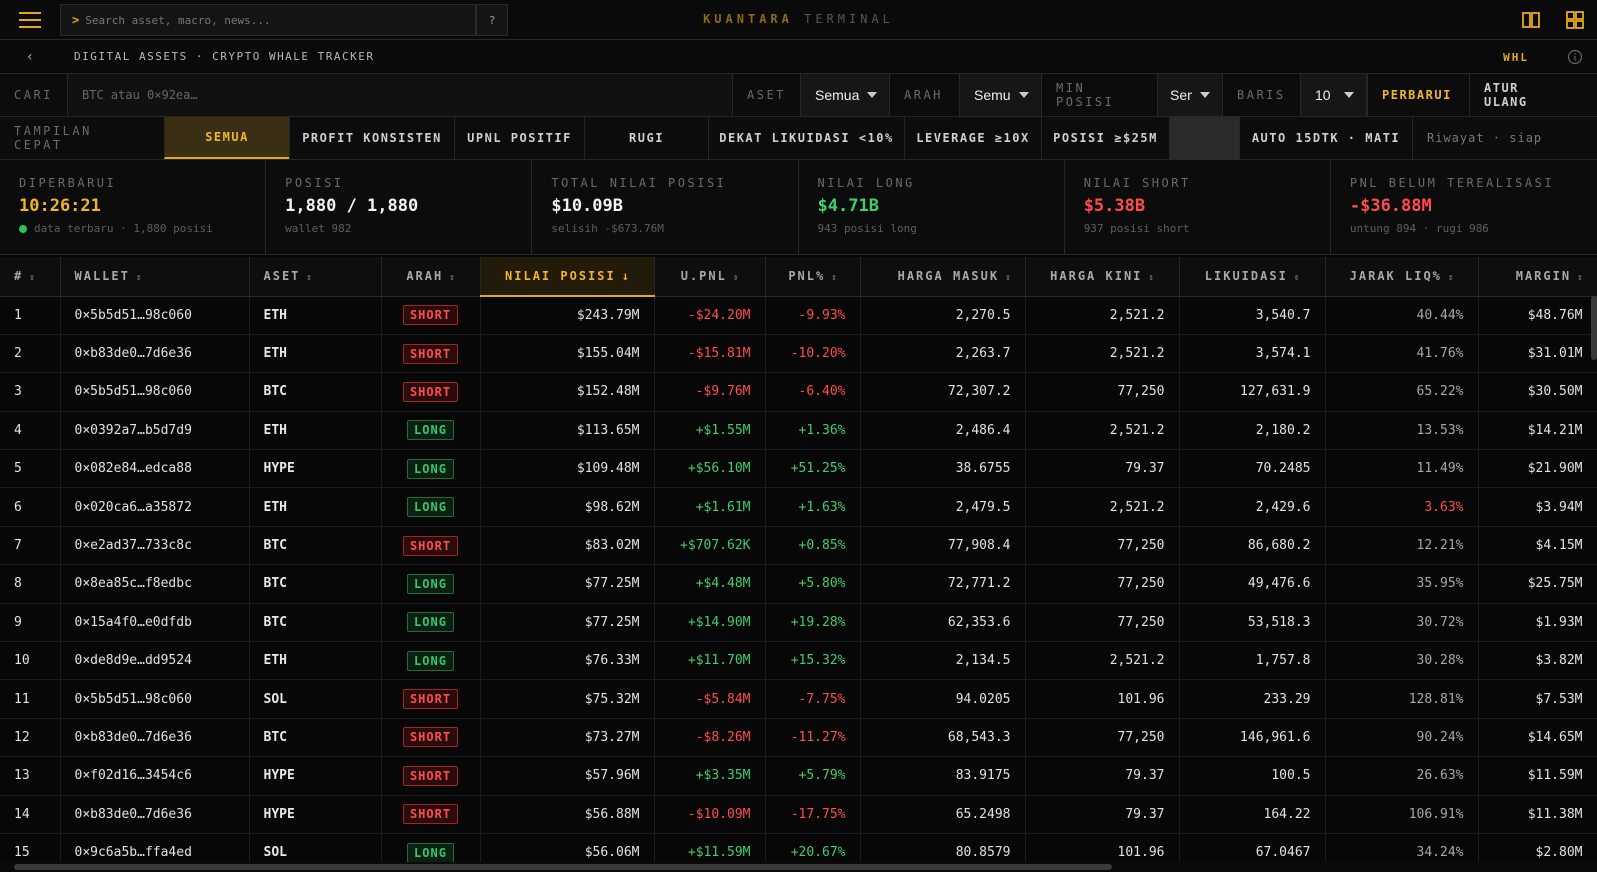  I want to click on cell-position-value: $76.33M, so click(567, 661).